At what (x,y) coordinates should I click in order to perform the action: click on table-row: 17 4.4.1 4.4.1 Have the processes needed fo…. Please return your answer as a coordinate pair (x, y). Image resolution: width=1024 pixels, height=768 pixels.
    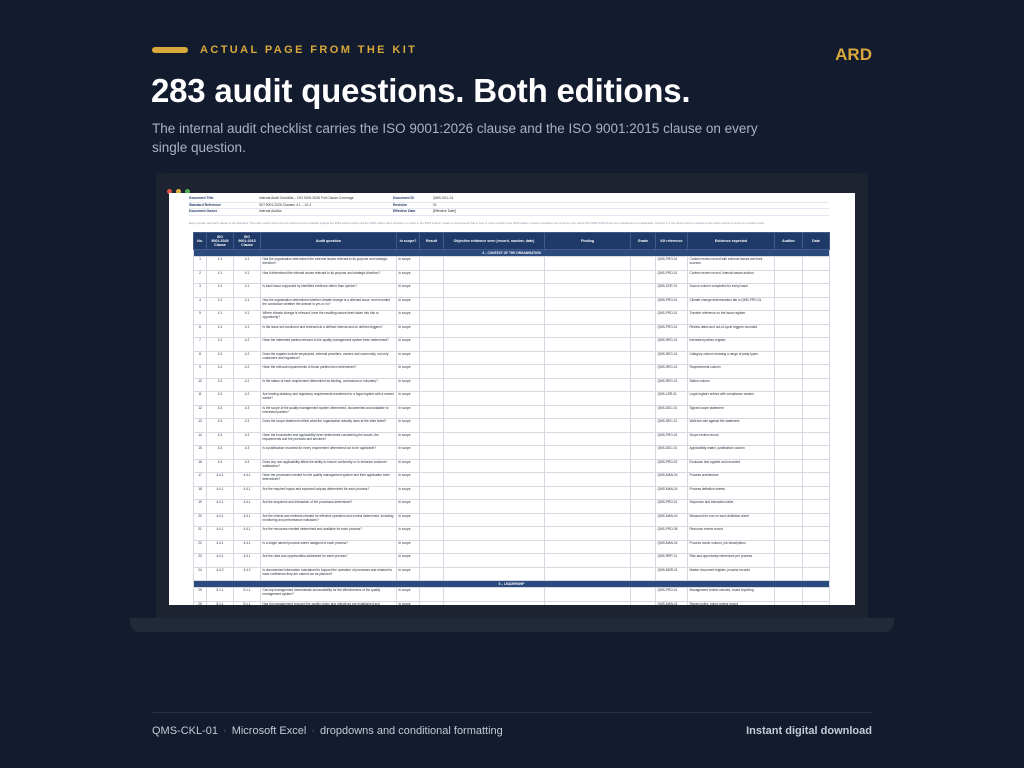
    Looking at the image, I should click on (511, 479).